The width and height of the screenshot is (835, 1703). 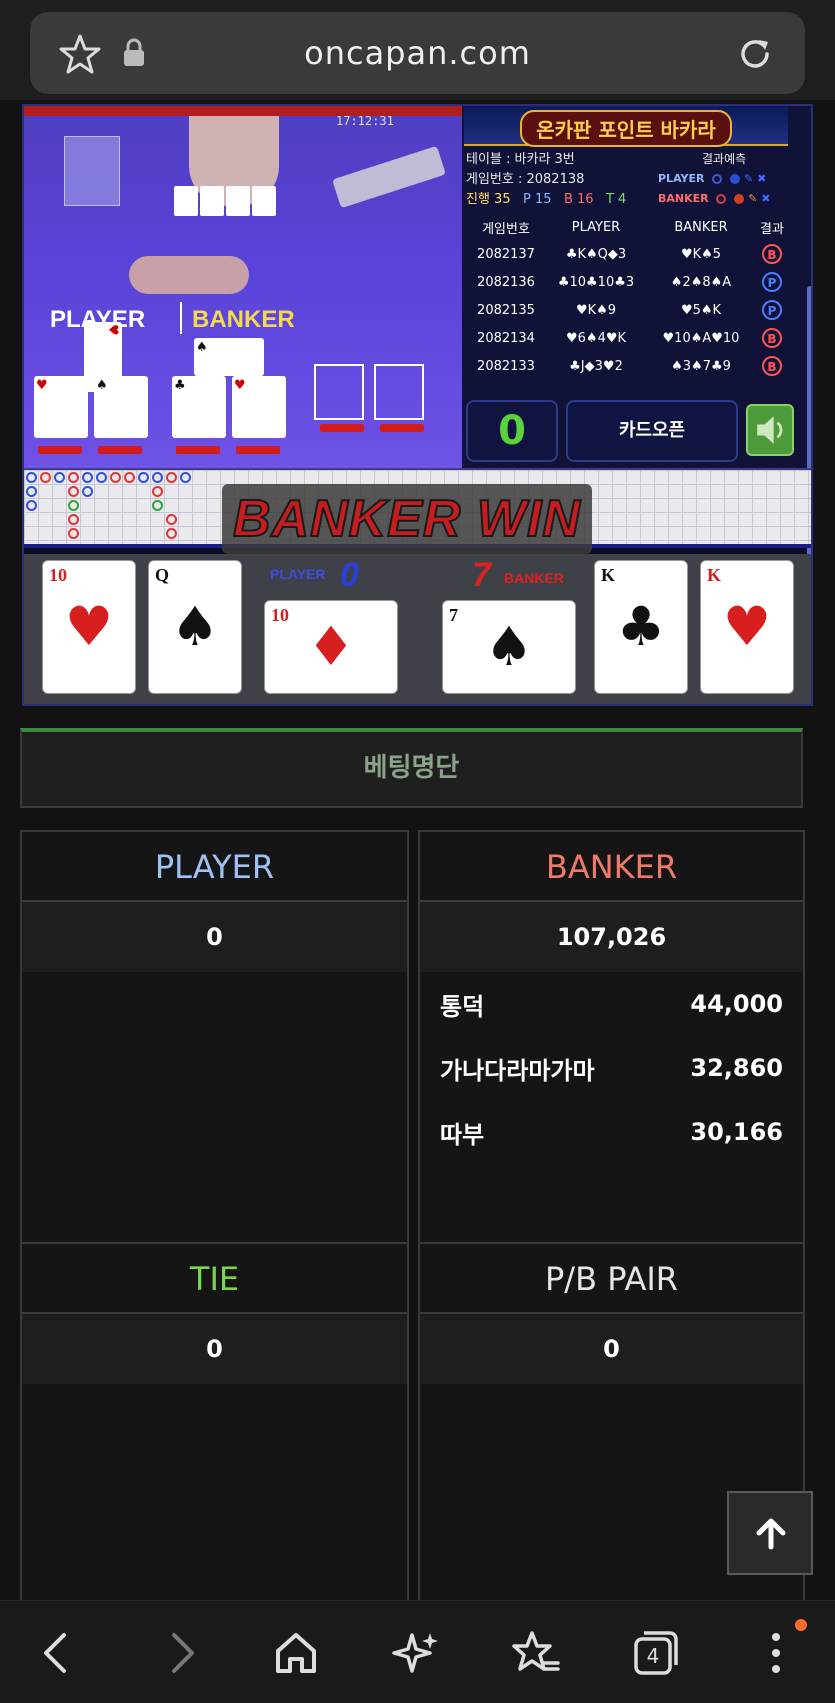 What do you see at coordinates (611, 1349) in the screenshot?
I see `pair-bet-total: 0` at bounding box center [611, 1349].